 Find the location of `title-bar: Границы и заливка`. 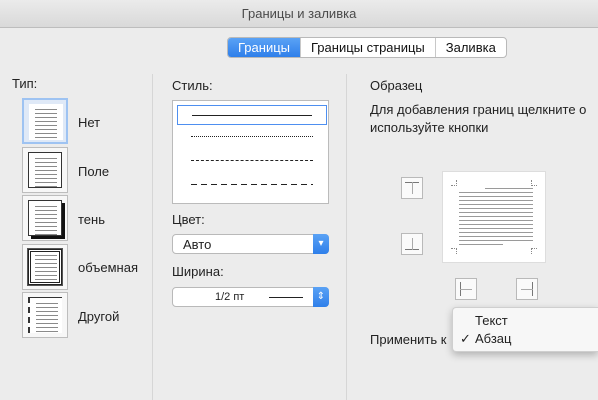

title-bar: Границы и заливка is located at coordinates (299, 14).